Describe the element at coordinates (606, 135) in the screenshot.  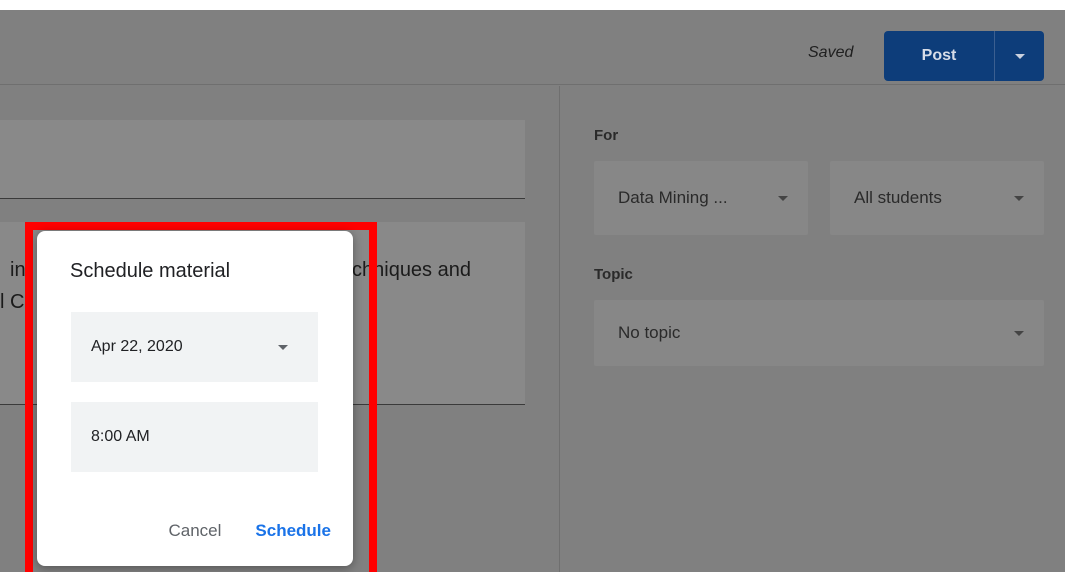
I see `for-label: For` at that location.